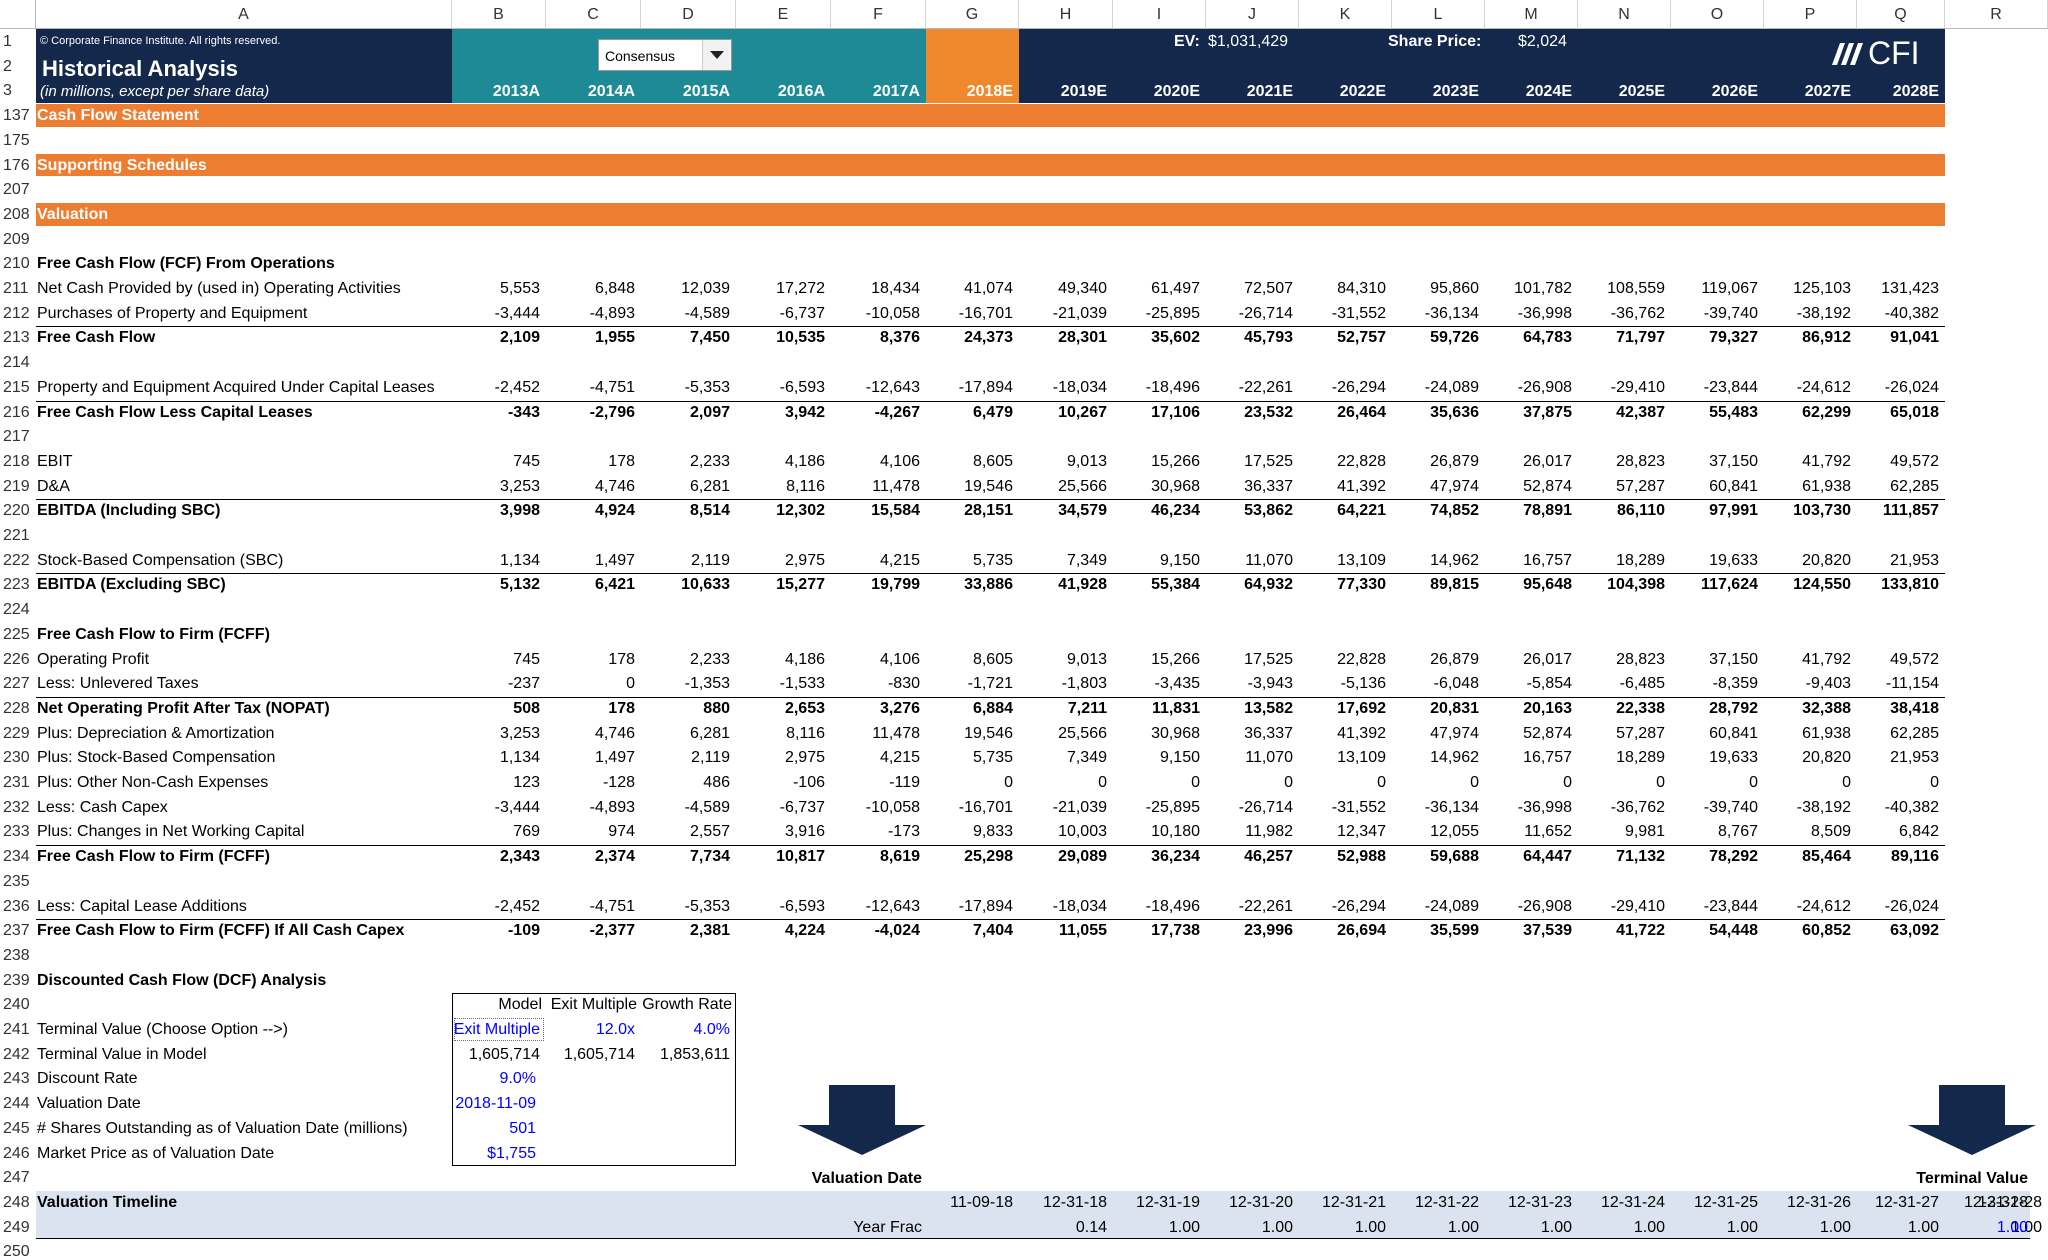 The image size is (2048, 1260). What do you see at coordinates (593, 14) in the screenshot?
I see `column-header-c: C` at bounding box center [593, 14].